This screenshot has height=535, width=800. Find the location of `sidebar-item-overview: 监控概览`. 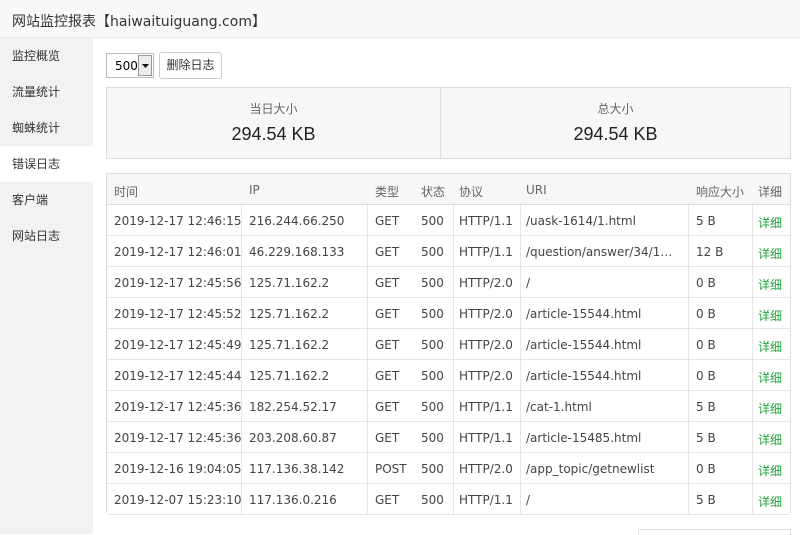

sidebar-item-overview: 监控概览 is located at coordinates (46, 56).